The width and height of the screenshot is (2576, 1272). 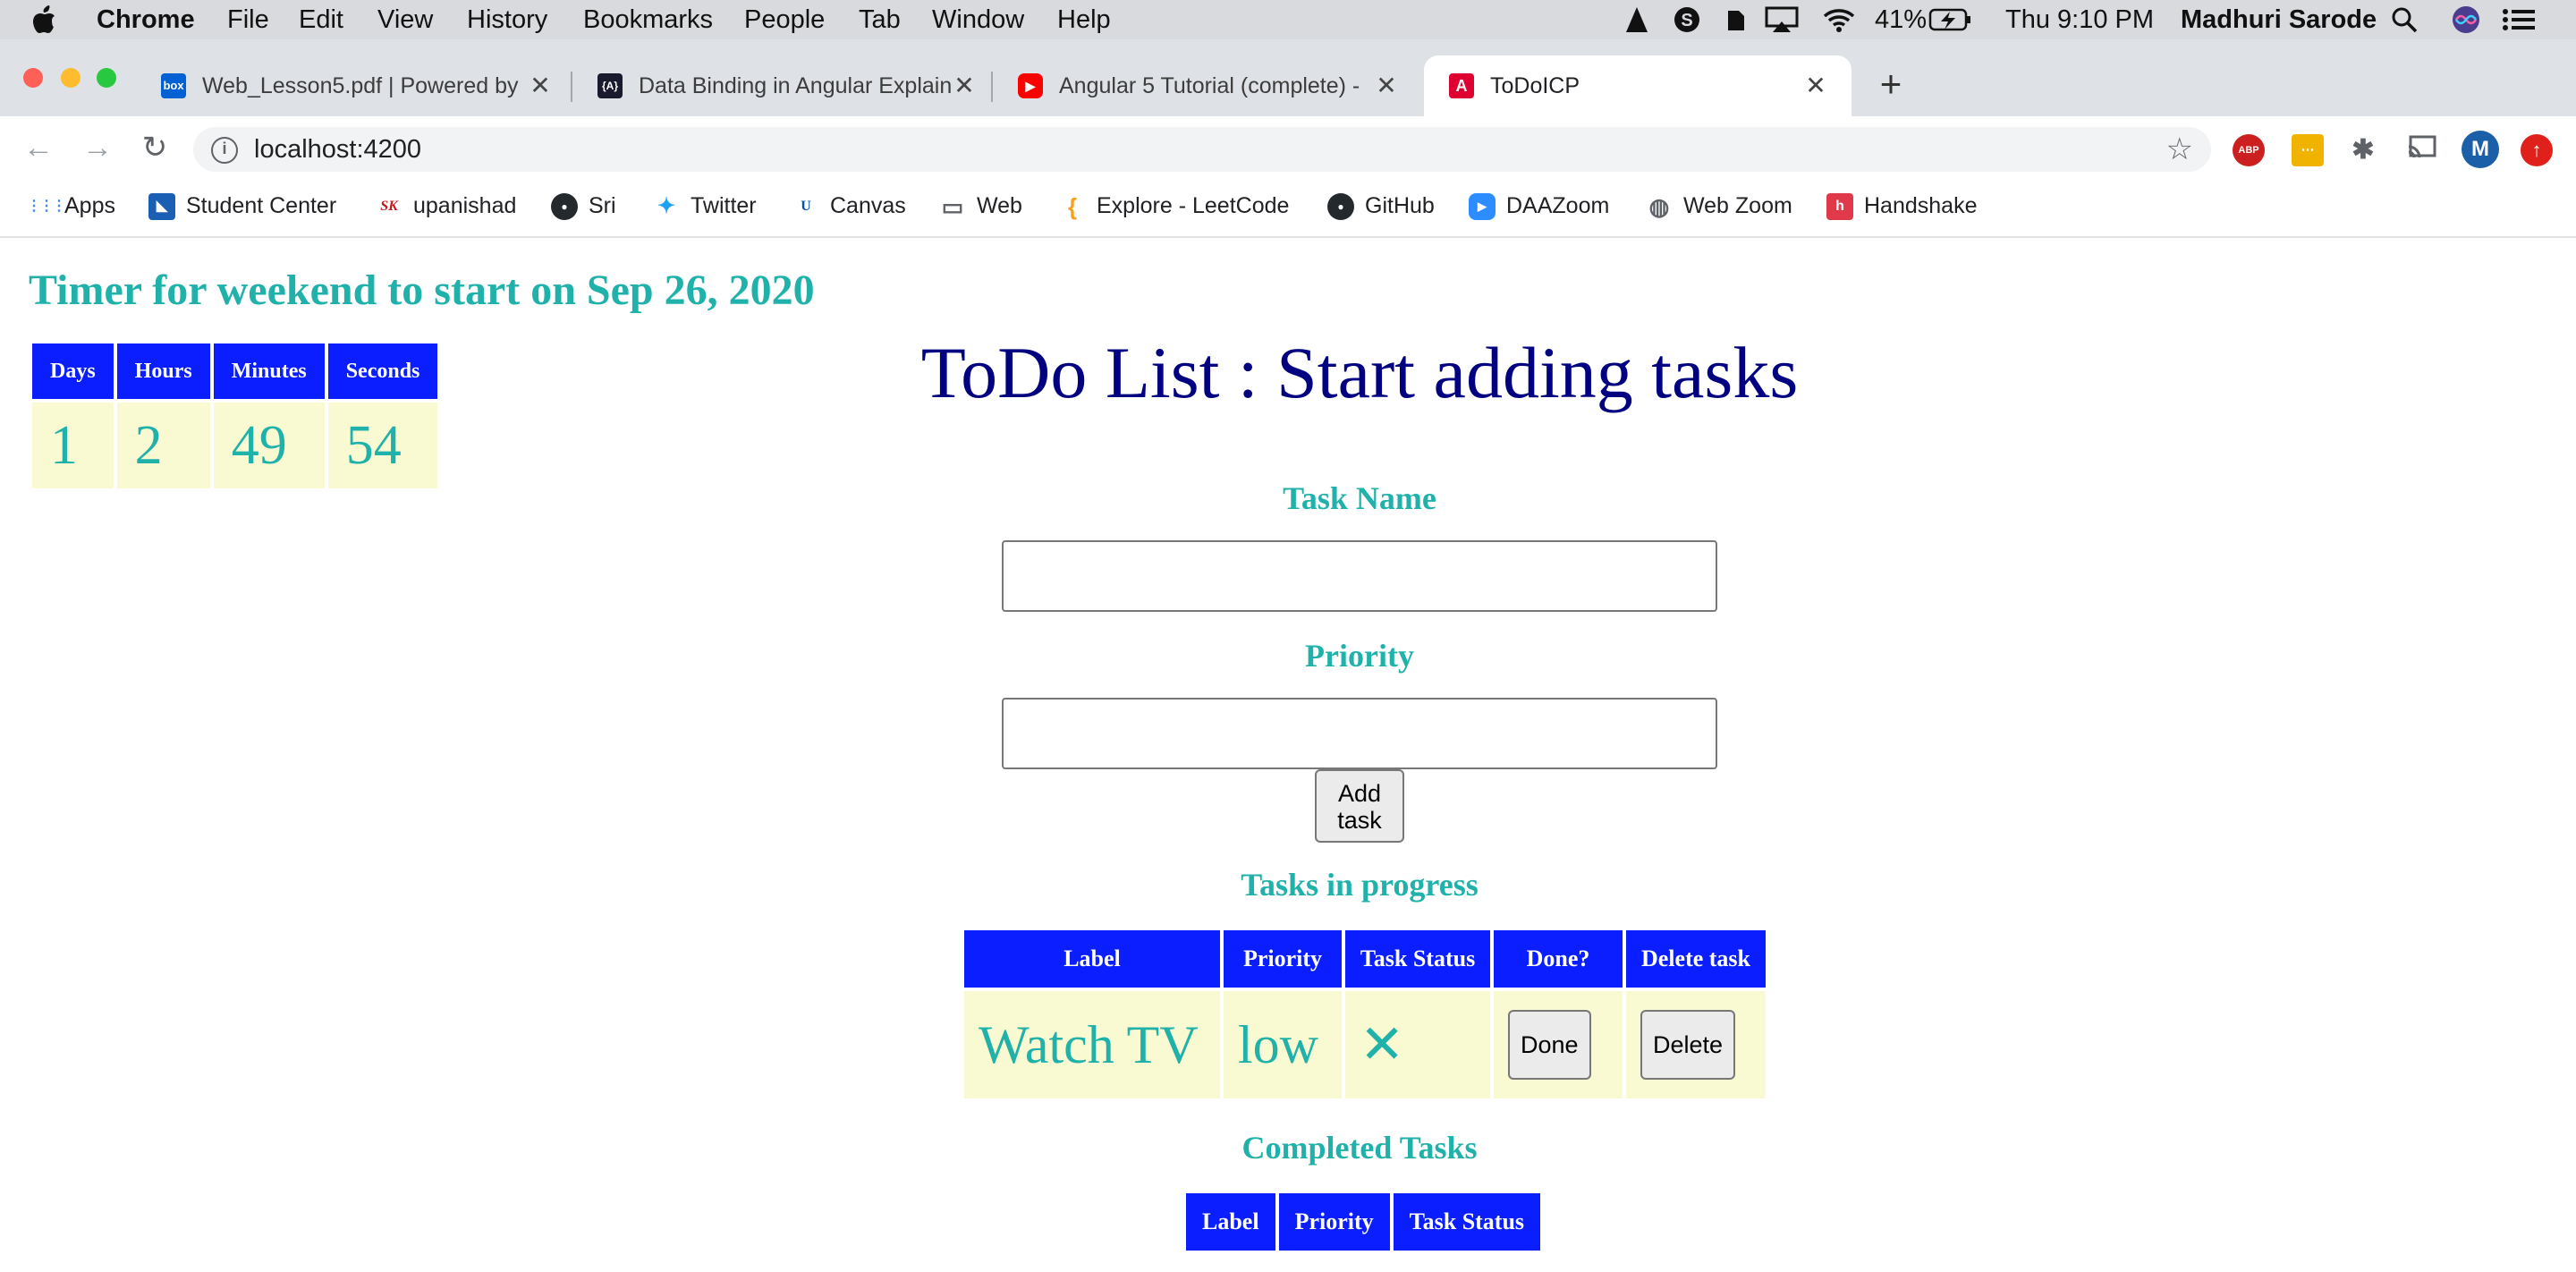 What do you see at coordinates (1638, 85) in the screenshot?
I see `tab-todoicp: A ToDoICP ✕` at bounding box center [1638, 85].